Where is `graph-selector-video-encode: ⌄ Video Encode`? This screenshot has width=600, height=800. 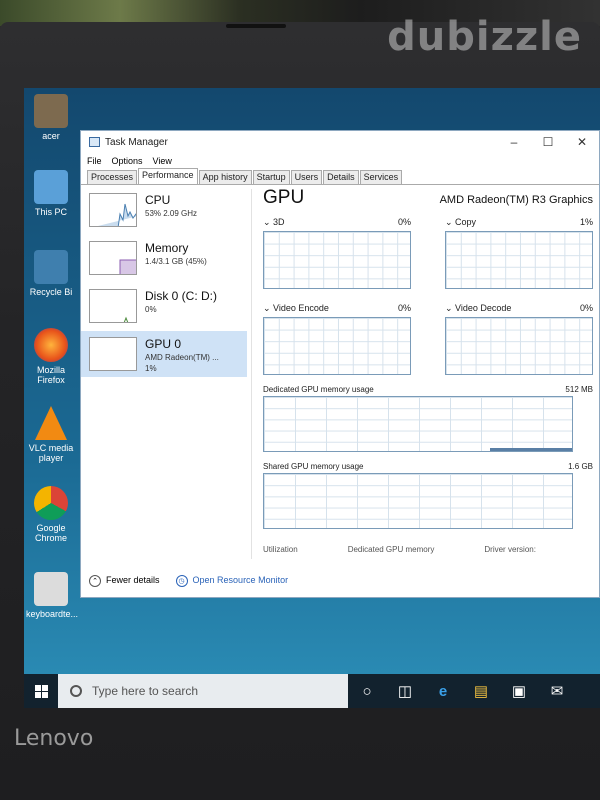
graph-selector-video-encode: ⌄ Video Encode is located at coordinates (296, 309).